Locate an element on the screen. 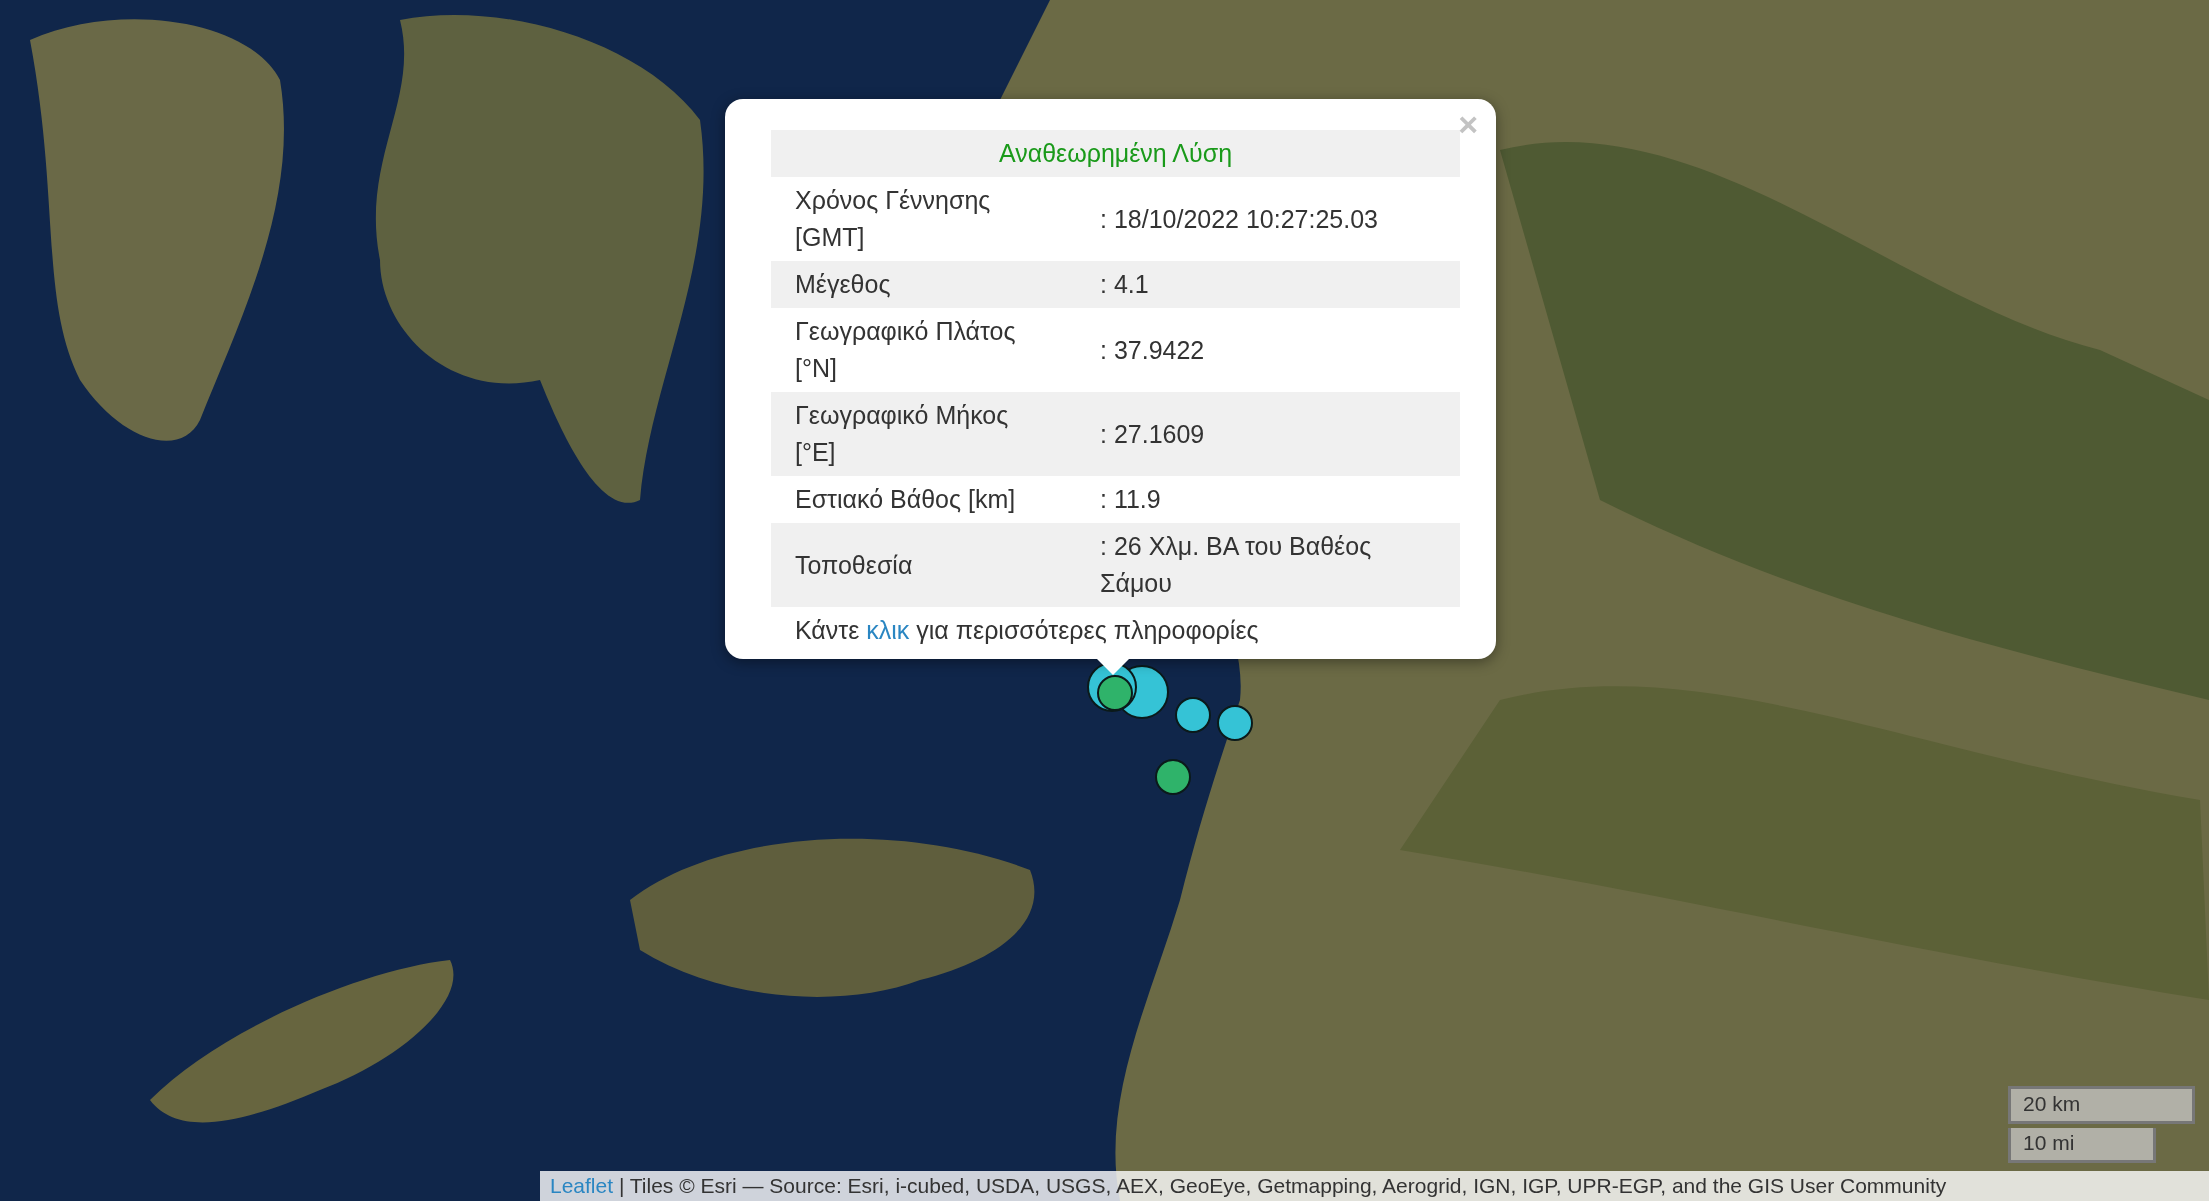 The width and height of the screenshot is (2209, 1201). field-label: Εστιακό Βάθος [km] is located at coordinates (935, 499).